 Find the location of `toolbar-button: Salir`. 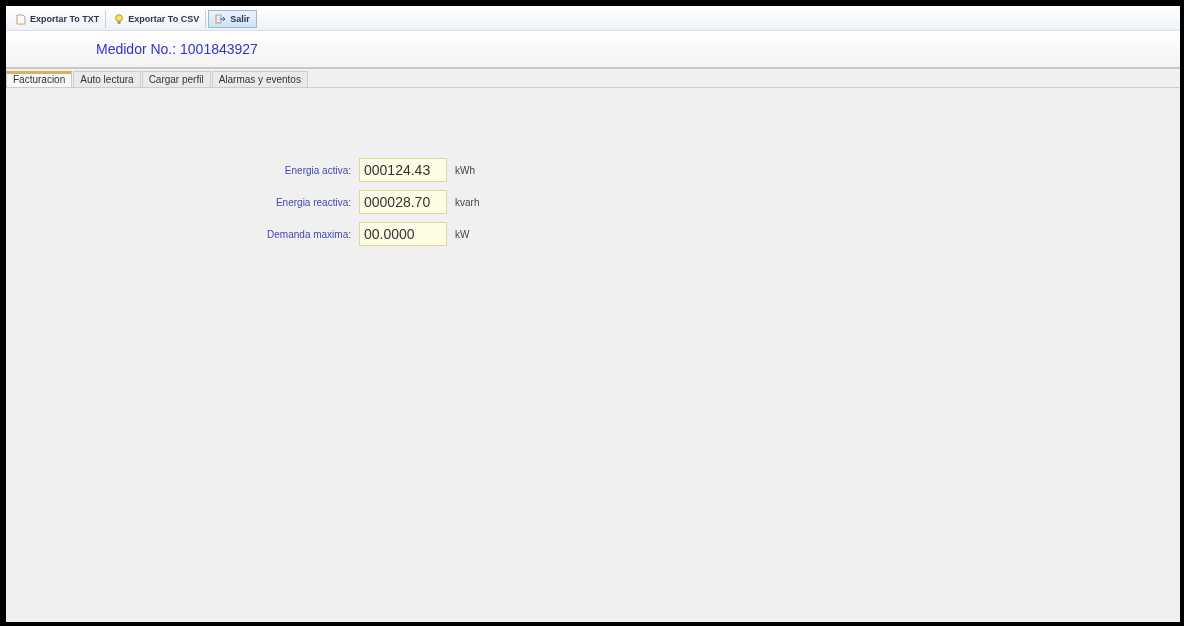

toolbar-button: Salir is located at coordinates (232, 19).